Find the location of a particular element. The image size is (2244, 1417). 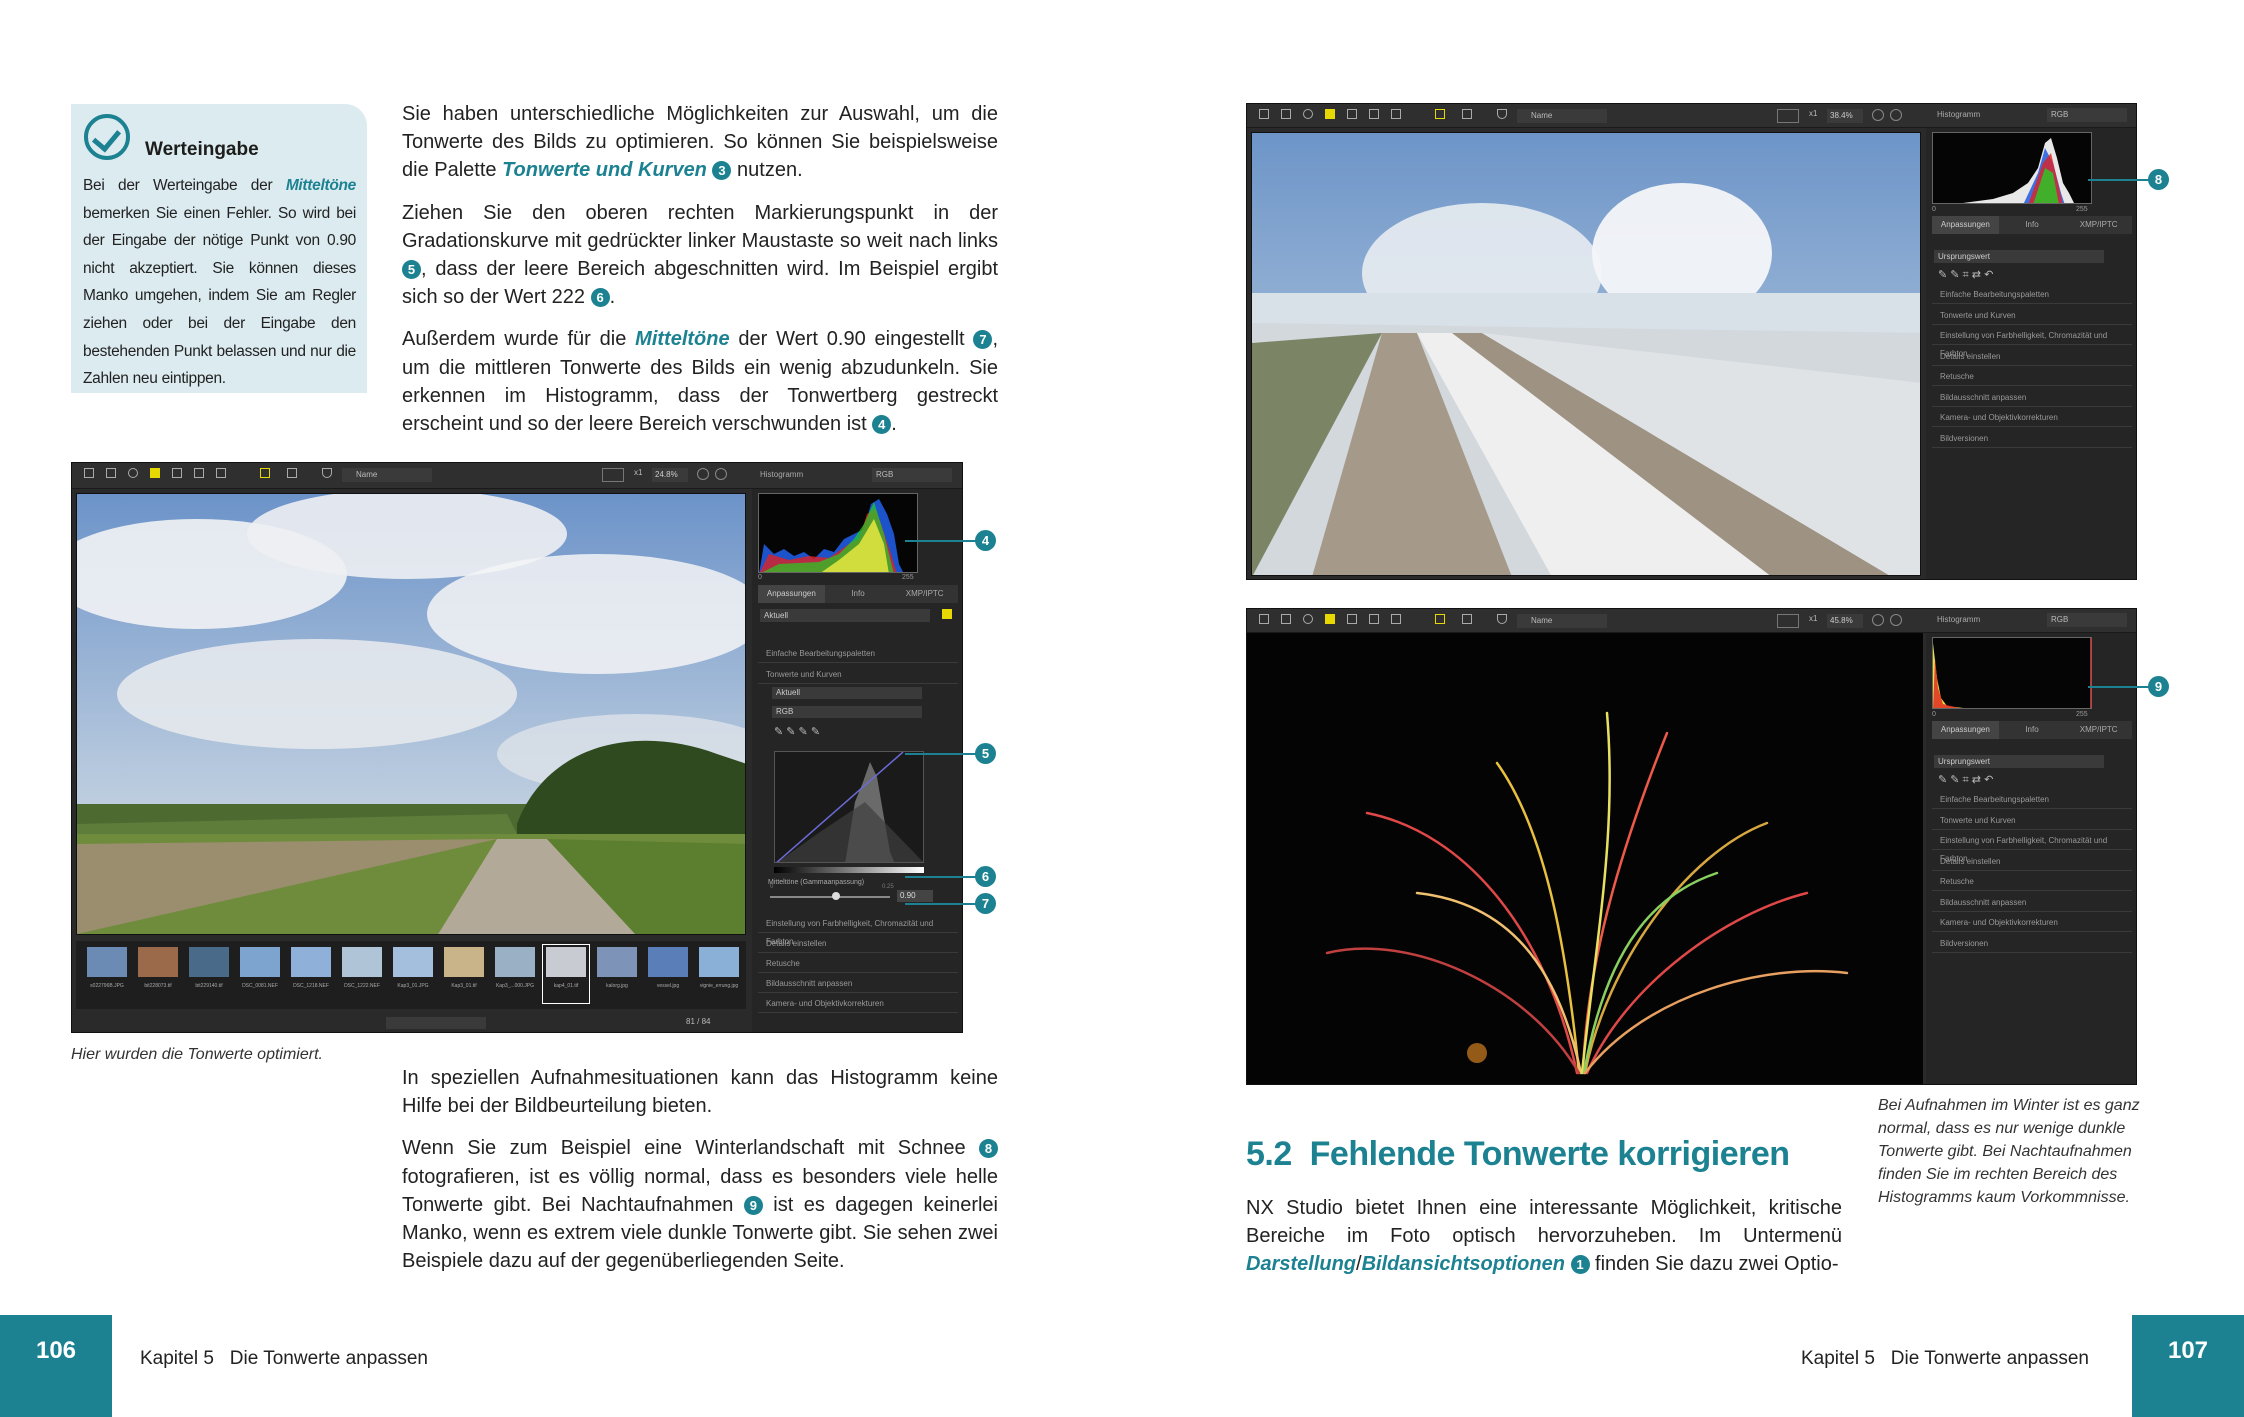

thumbnail: bit228073.tif is located at coordinates (158, 974).